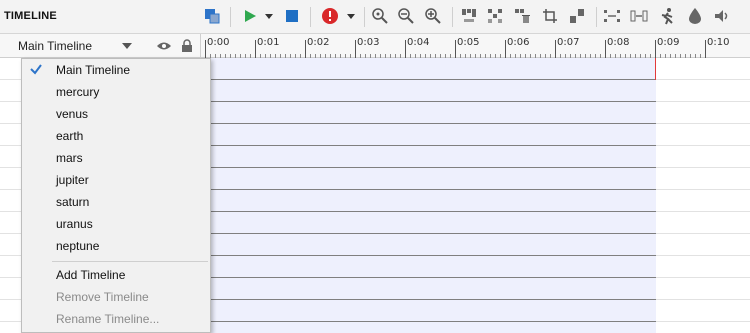 The width and height of the screenshot is (750, 333). What do you see at coordinates (318, 42) in the screenshot?
I see `ruler-time-label: 0:02` at bounding box center [318, 42].